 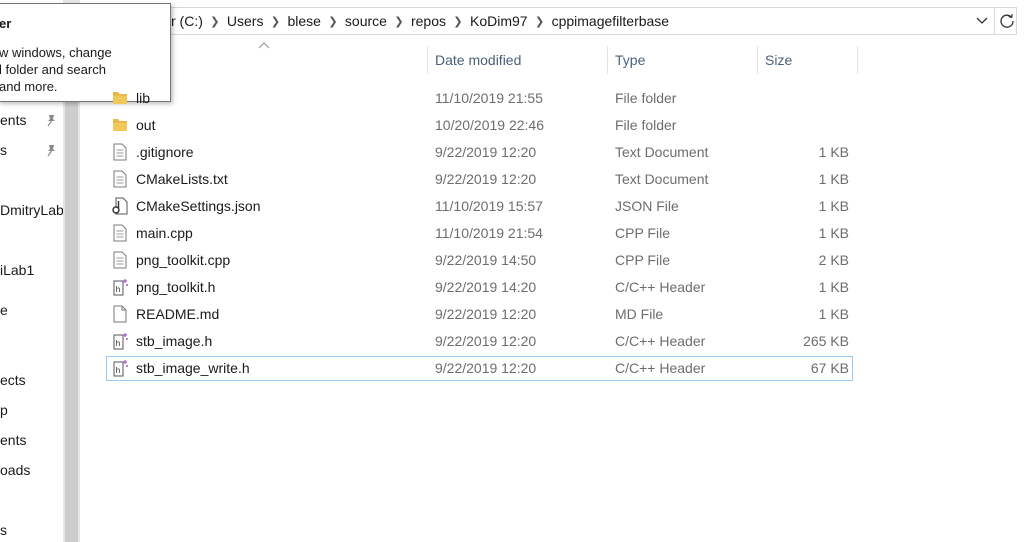 I want to click on file-row: out 10/20/2019 22:46 File folder, so click(x=479, y=125).